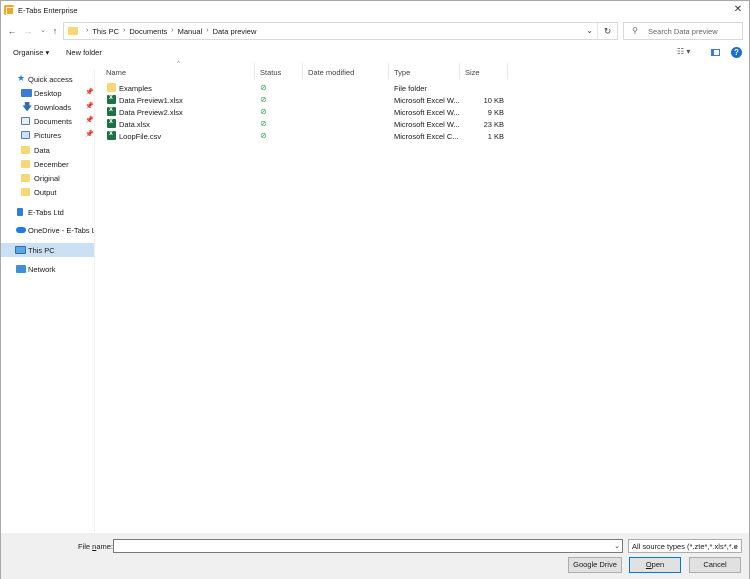  I want to click on onedrive-icon, so click(21, 230).